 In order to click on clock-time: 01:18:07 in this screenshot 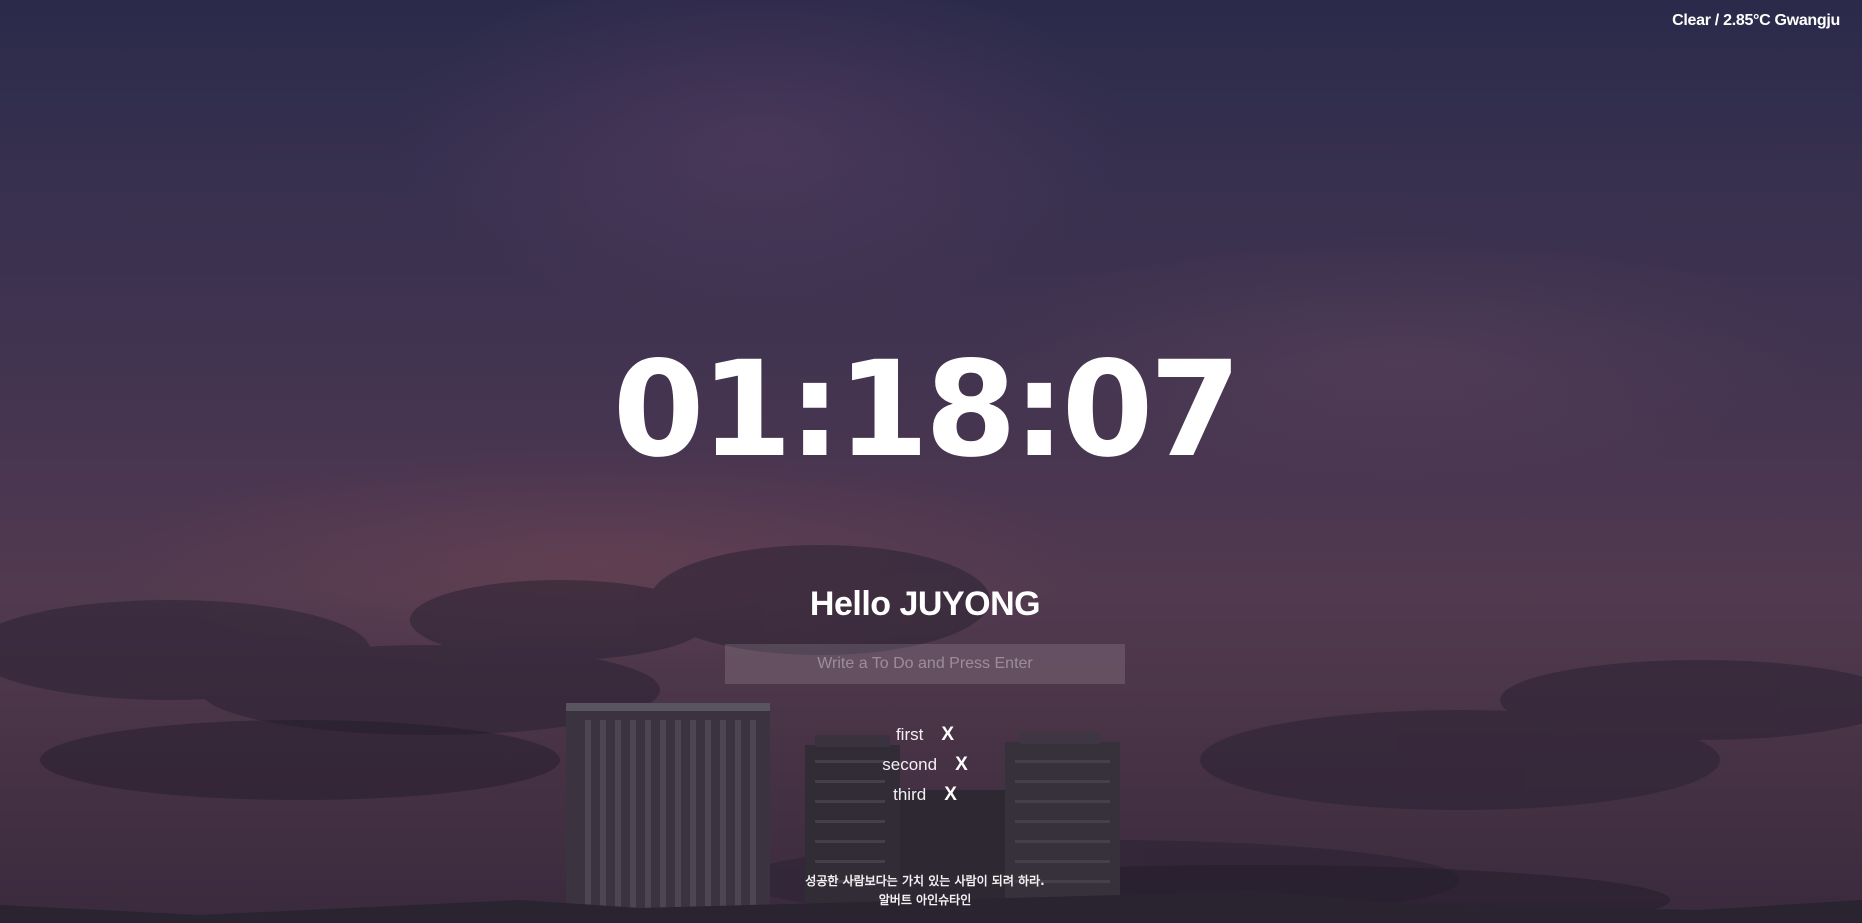, I will do `click(927, 410)`.